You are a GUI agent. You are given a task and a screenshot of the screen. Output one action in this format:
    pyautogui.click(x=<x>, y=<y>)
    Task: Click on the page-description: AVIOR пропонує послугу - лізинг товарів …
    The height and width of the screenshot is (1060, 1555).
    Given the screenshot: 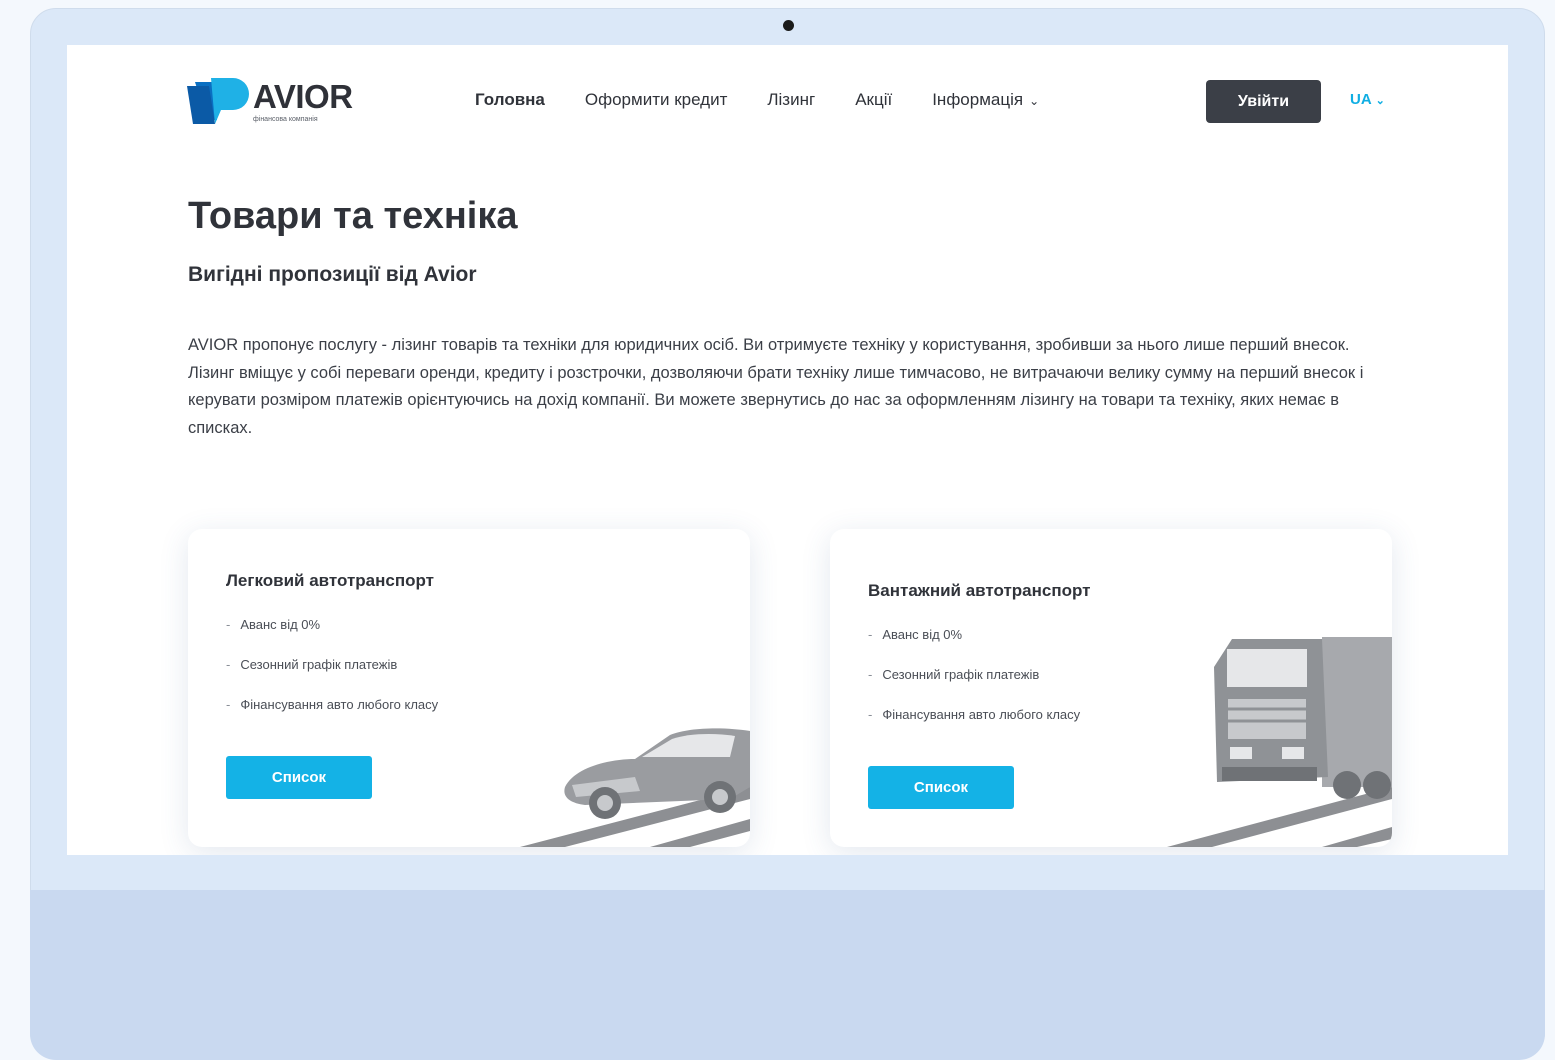 What is the action you would take?
    pyautogui.click(x=776, y=386)
    